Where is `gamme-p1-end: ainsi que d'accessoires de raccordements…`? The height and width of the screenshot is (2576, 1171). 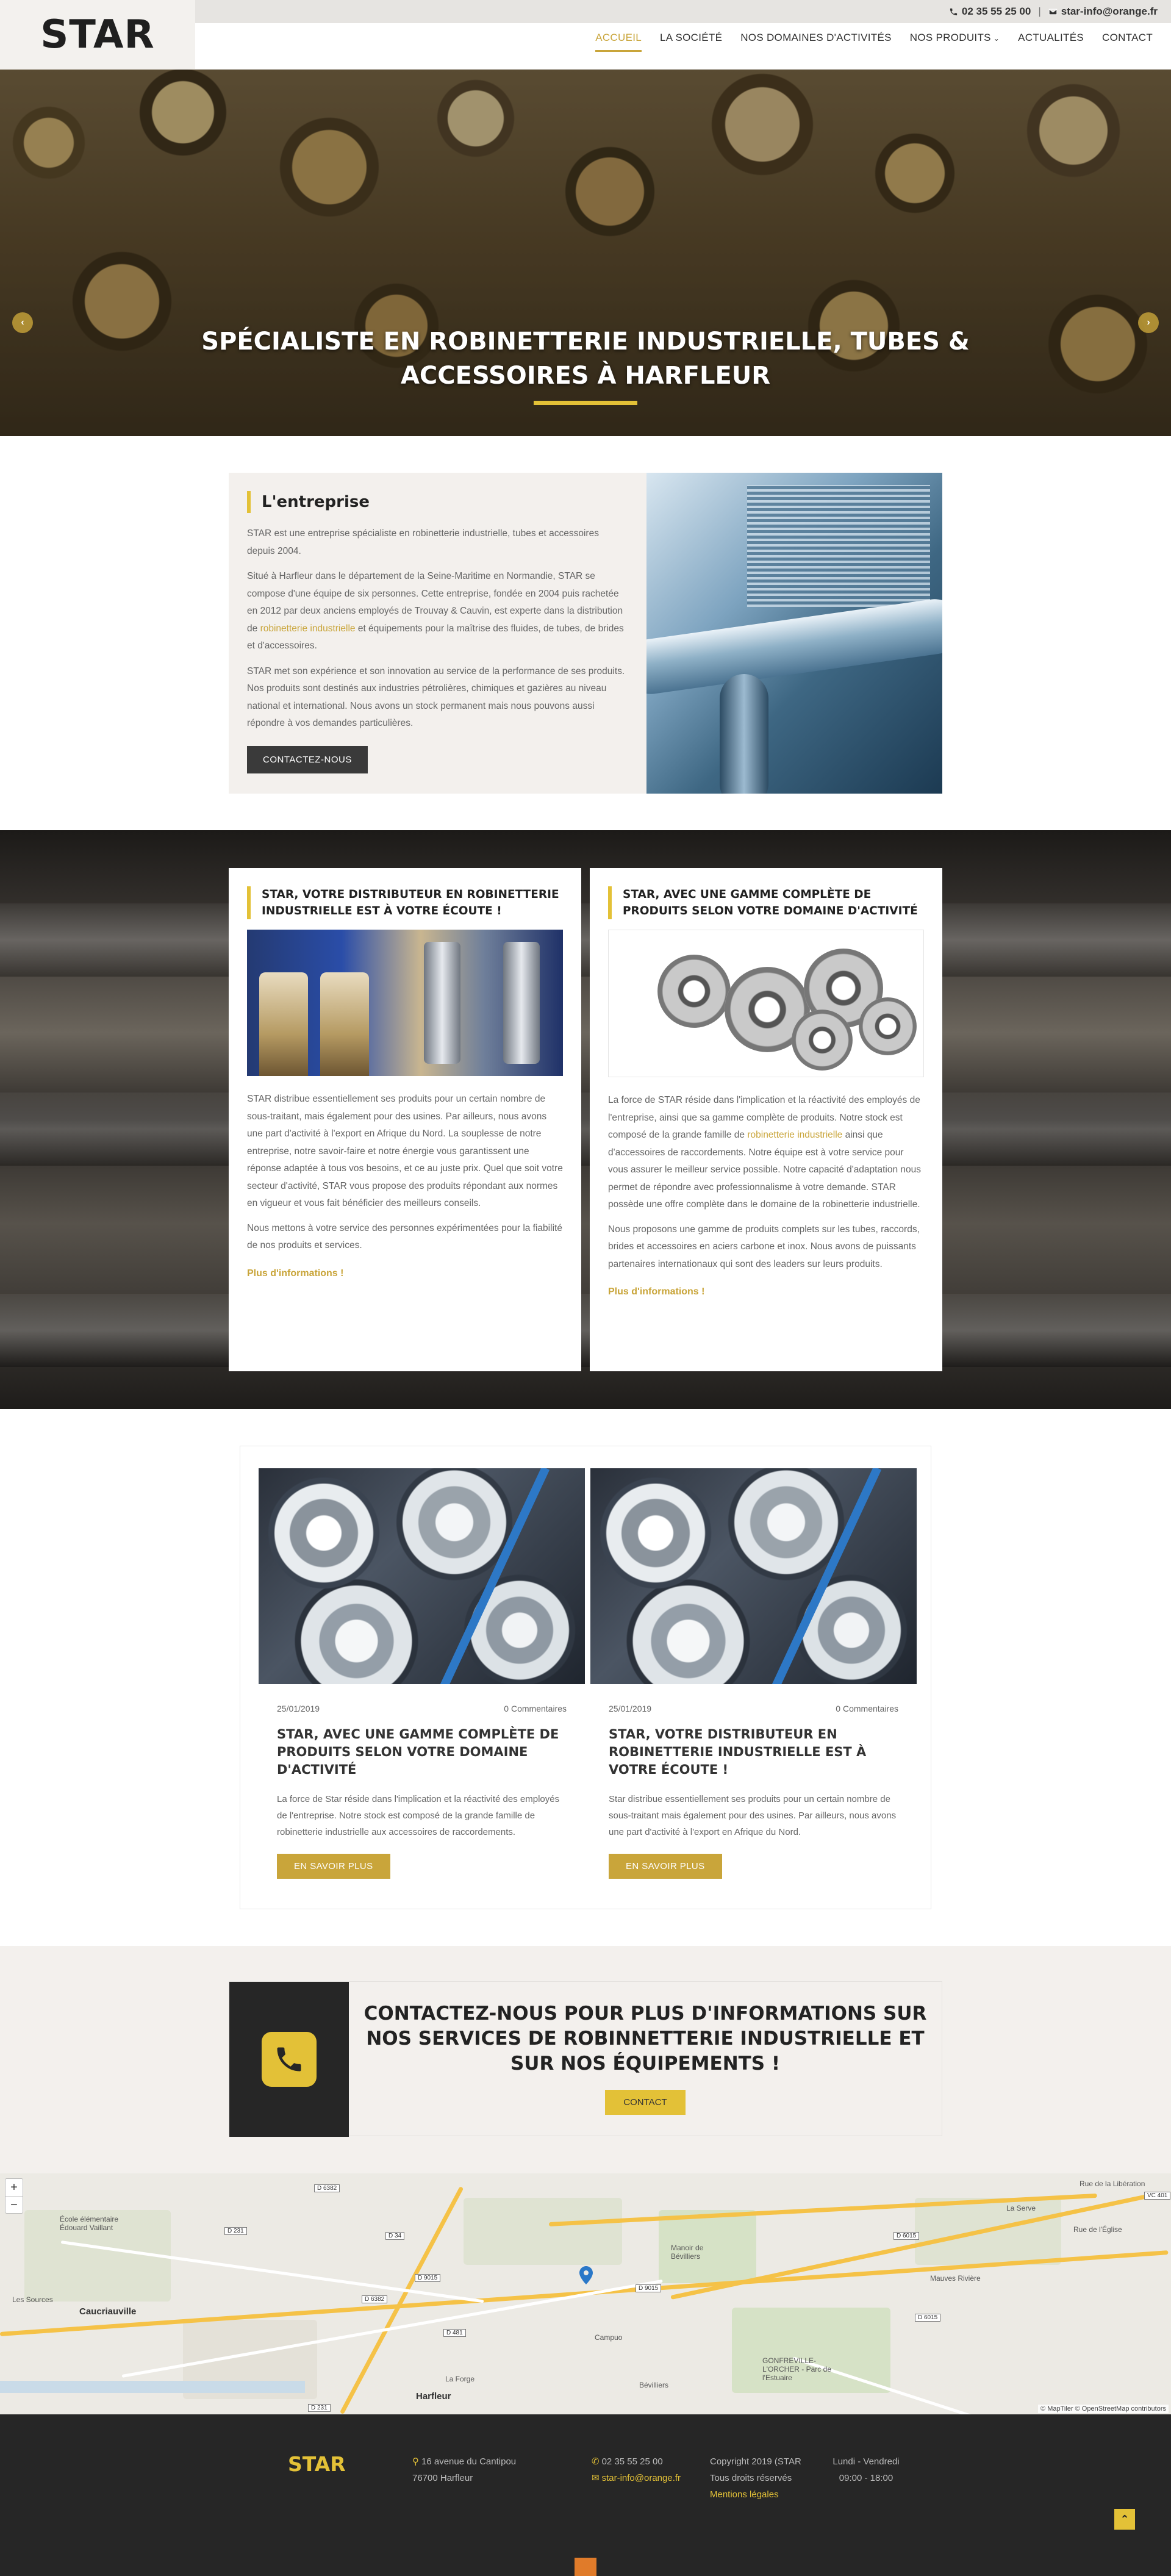
gamme-p1-end: ainsi que d'accessoires de raccordements… is located at coordinates (765, 1170).